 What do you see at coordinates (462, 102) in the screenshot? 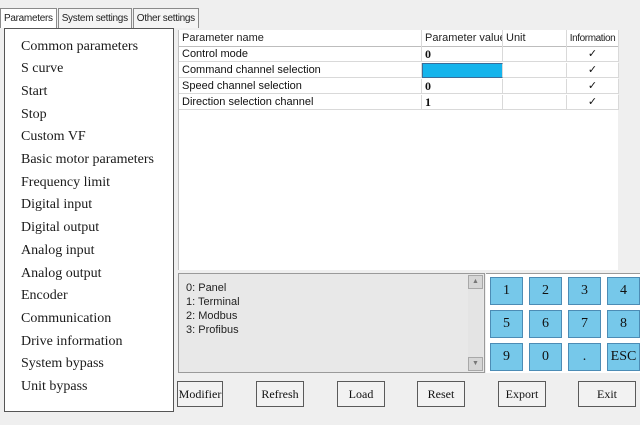
I see `parameter-value-cell: 1` at bounding box center [462, 102].